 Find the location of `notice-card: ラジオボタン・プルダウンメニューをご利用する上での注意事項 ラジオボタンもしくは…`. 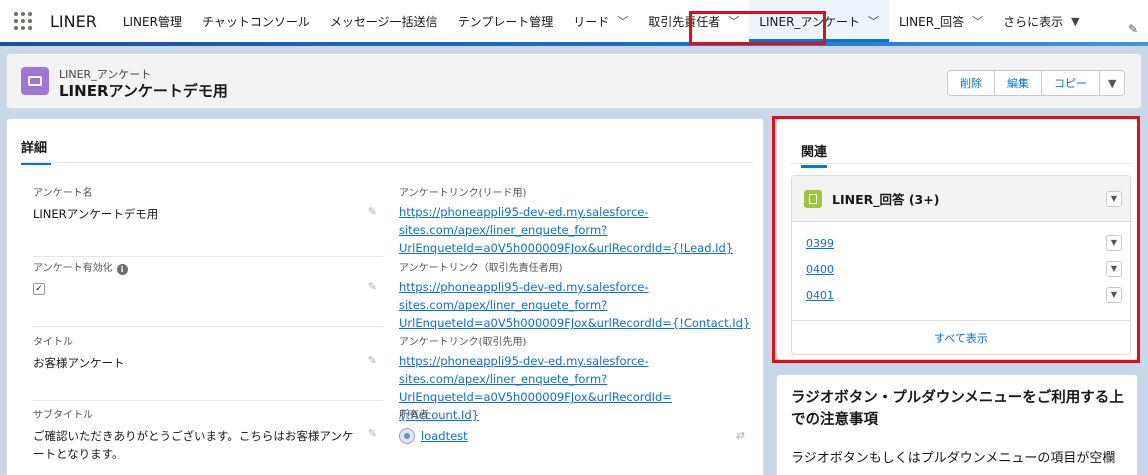

notice-card: ラジオボタン・プルダウンメニューをご利用する上での注意事項 ラジオボタンもしくは… is located at coordinates (957, 424).